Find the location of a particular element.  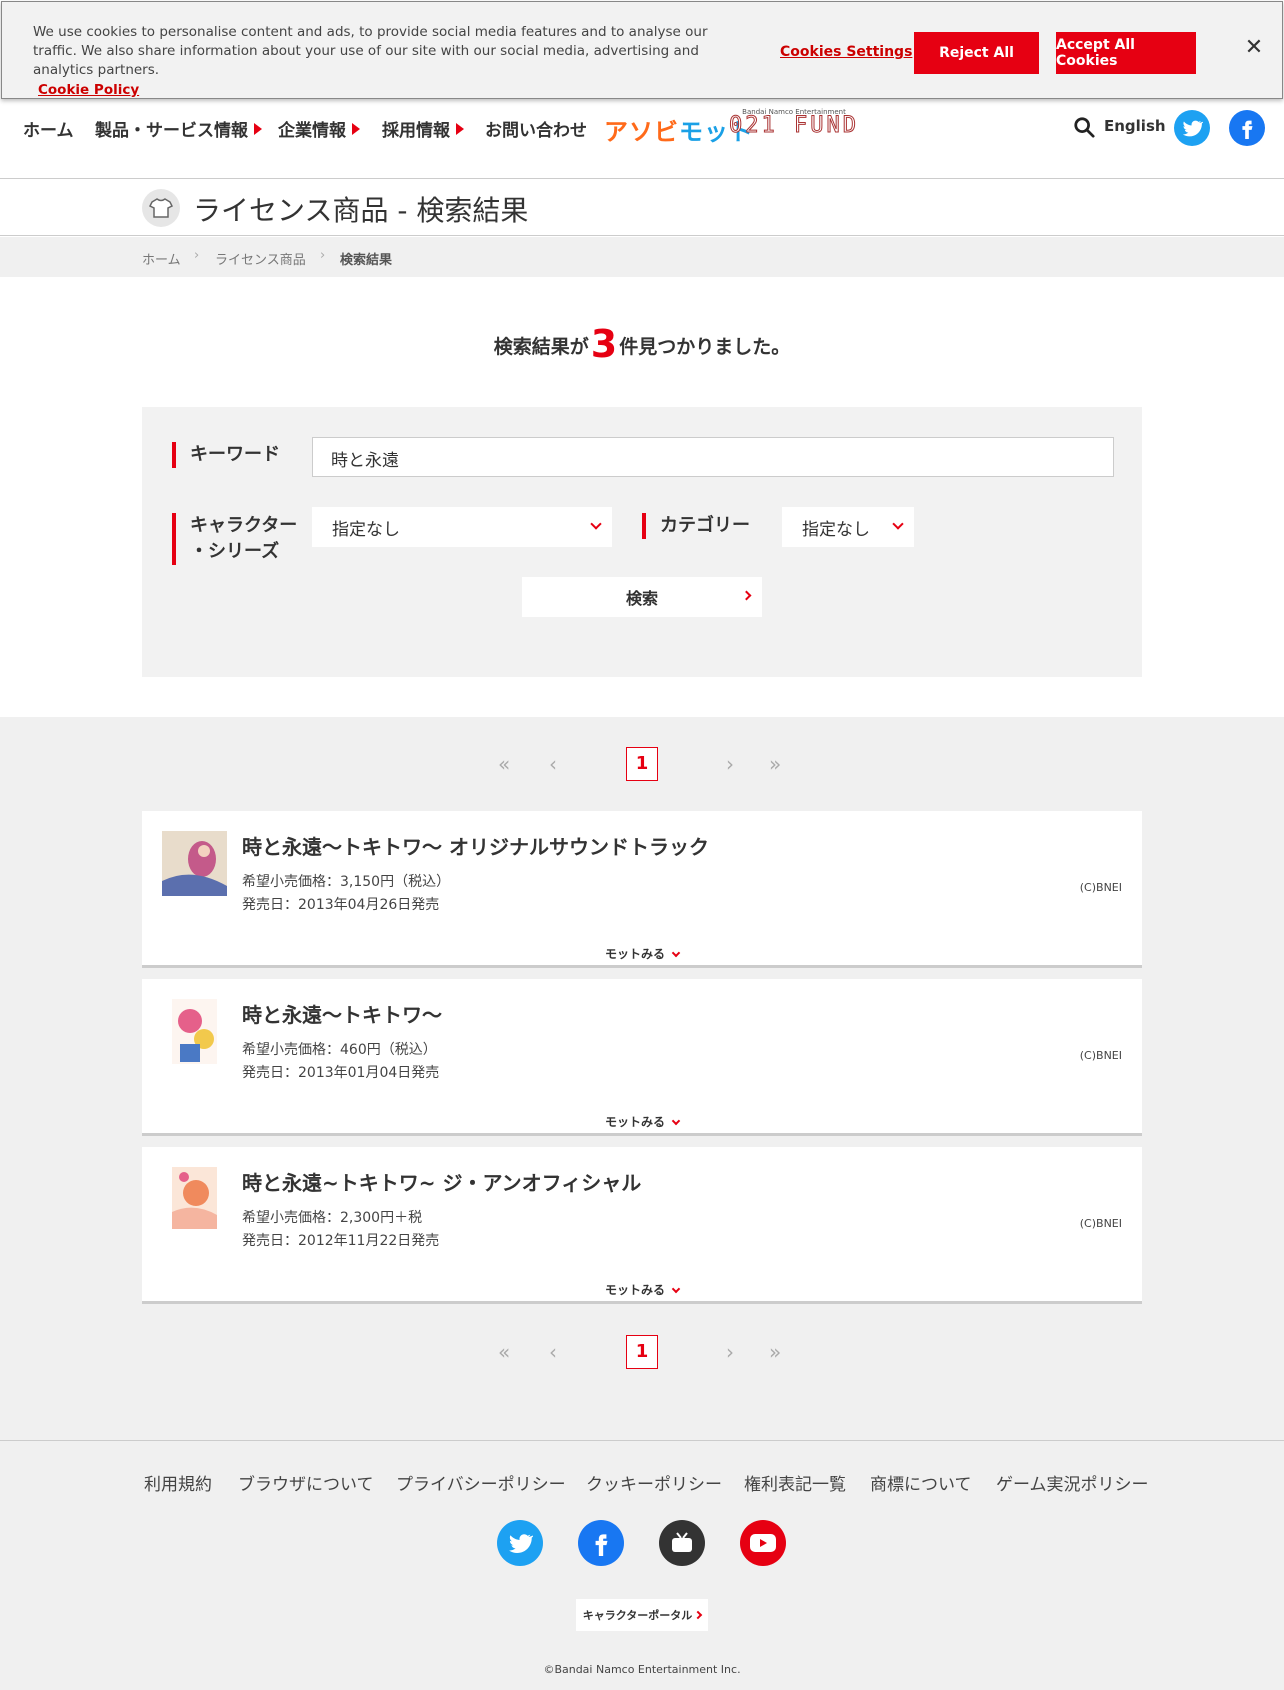

character-select: 指定なし is located at coordinates (462, 527).